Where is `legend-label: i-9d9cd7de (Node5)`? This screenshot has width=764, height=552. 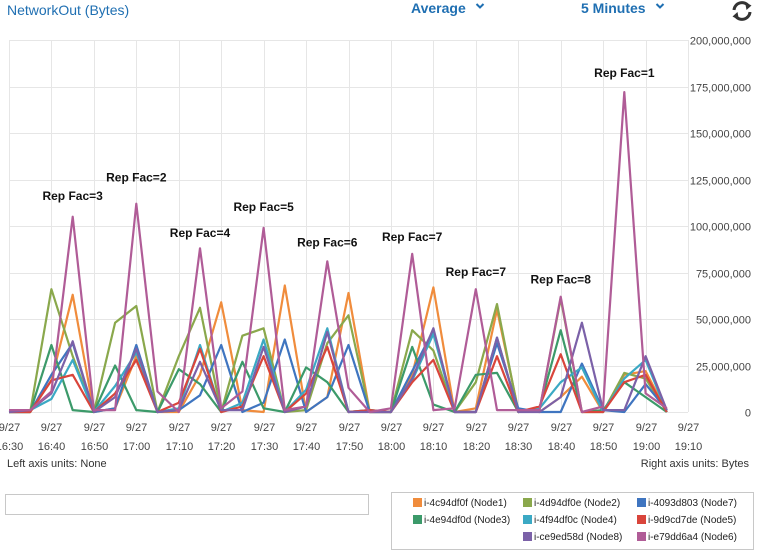
legend-label: i-9d9cd7de (Node5) is located at coordinates (692, 520).